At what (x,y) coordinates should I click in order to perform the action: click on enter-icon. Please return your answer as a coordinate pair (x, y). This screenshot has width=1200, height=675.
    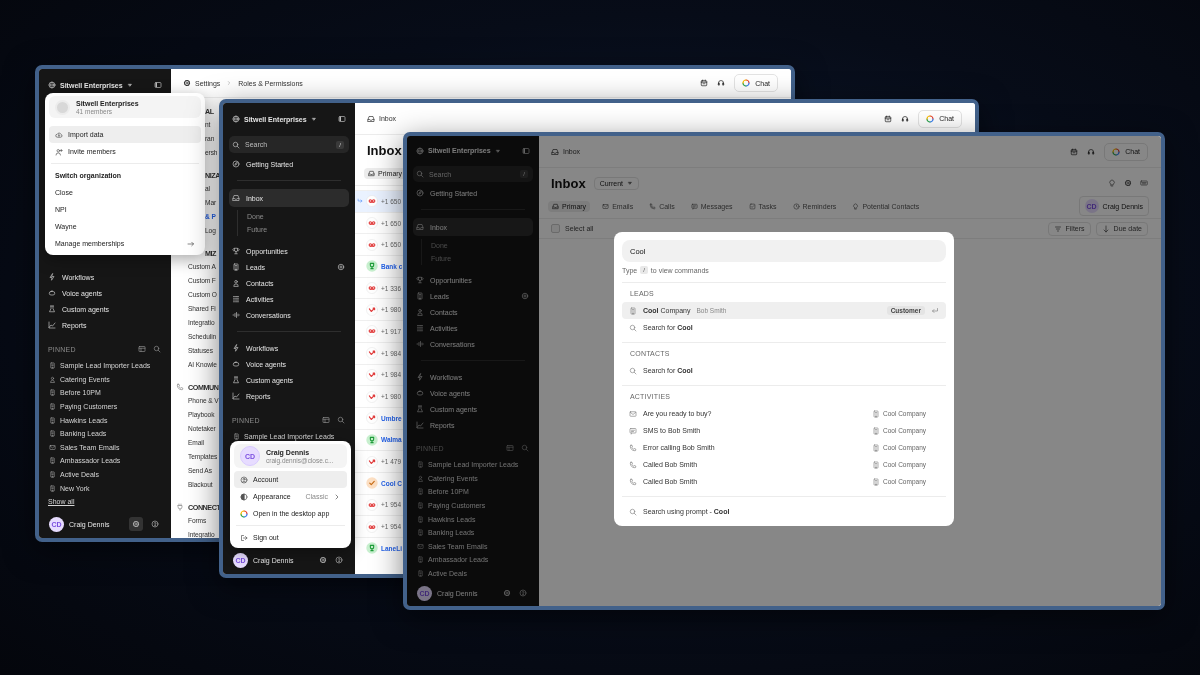
    Looking at the image, I should click on (935, 310).